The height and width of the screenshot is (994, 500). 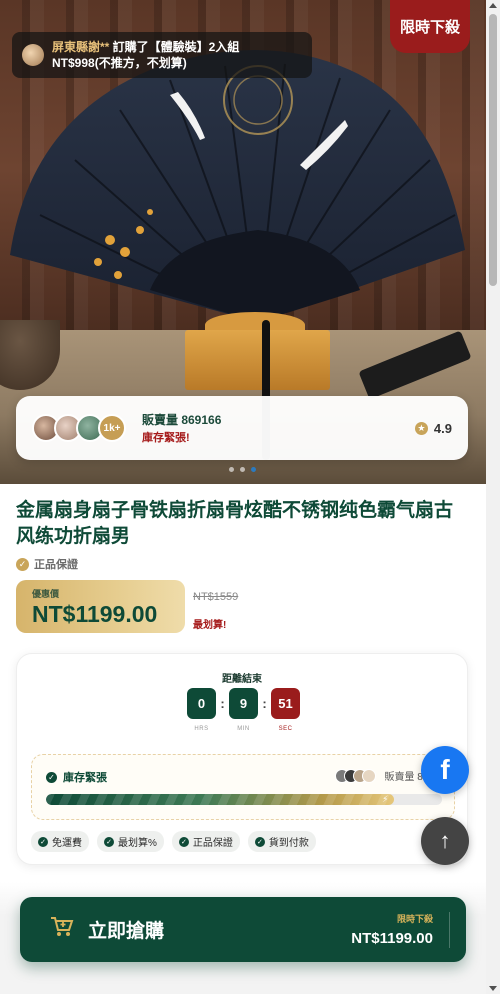 What do you see at coordinates (33, 55) in the screenshot?
I see `buyer-avatar` at bounding box center [33, 55].